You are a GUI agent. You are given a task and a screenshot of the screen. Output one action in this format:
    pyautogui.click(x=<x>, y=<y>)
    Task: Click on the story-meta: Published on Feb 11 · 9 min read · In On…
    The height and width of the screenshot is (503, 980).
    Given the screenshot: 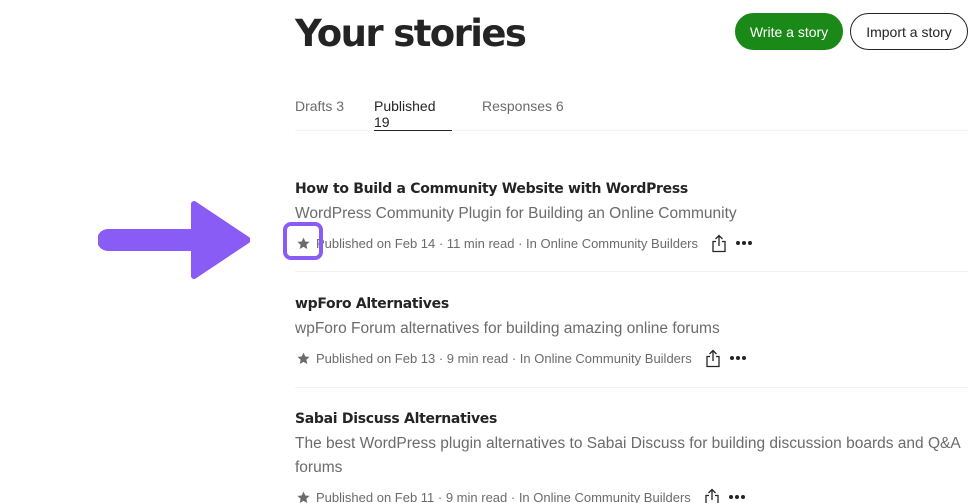 What is the action you would take?
    pyautogui.click(x=631, y=494)
    